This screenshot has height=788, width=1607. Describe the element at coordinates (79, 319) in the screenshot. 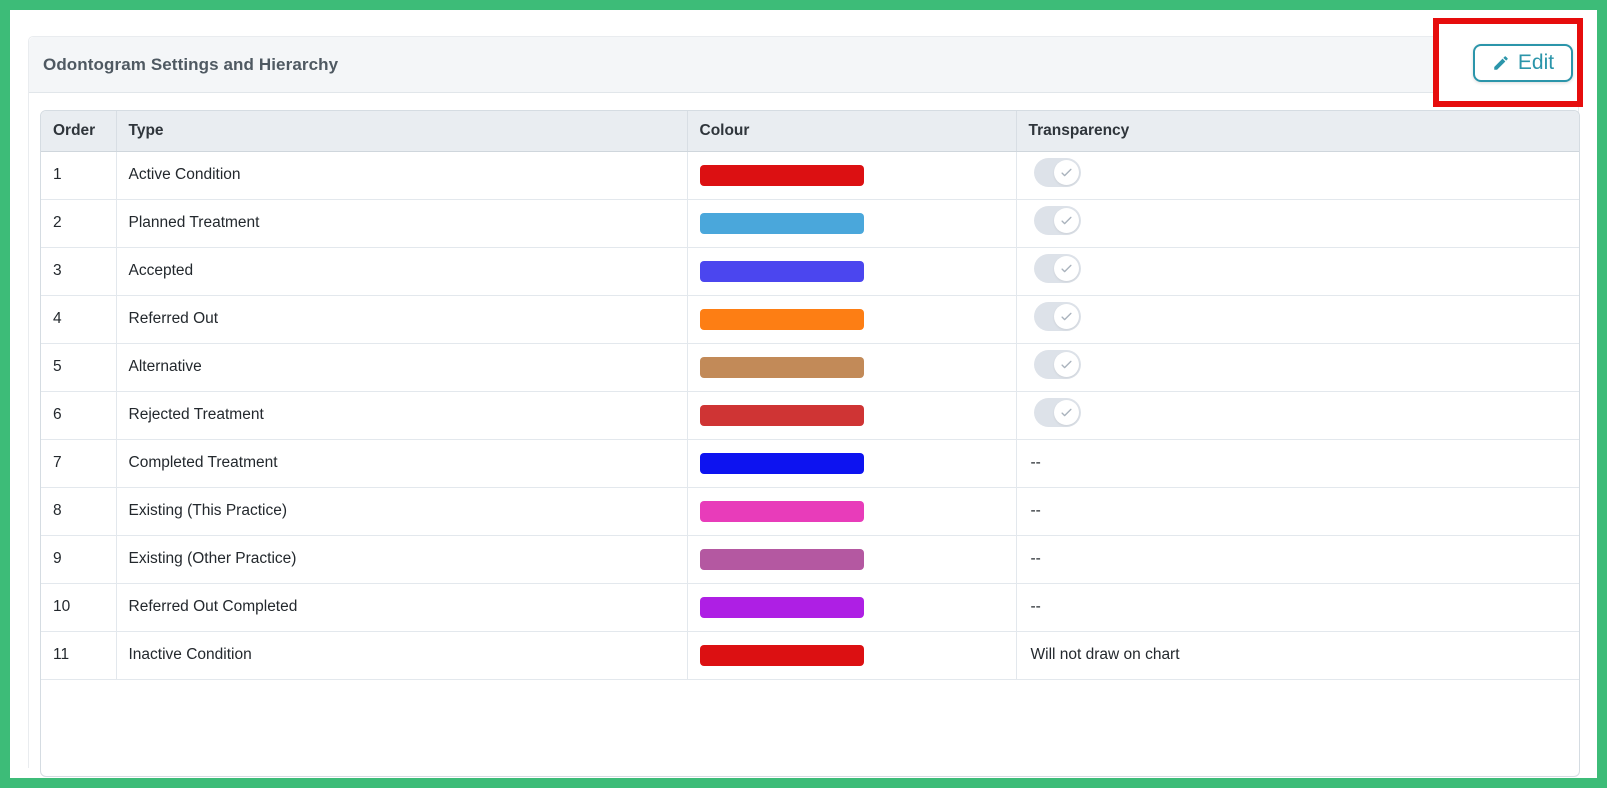

I see `order-cell: 4` at that location.